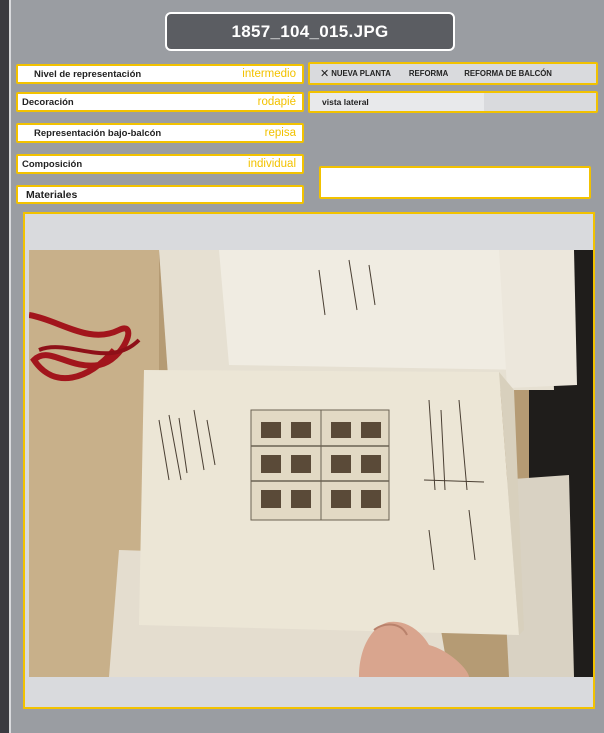 The width and height of the screenshot is (604, 733). What do you see at coordinates (48, 102) in the screenshot?
I see `field-decoracion-label: Decoración` at bounding box center [48, 102].